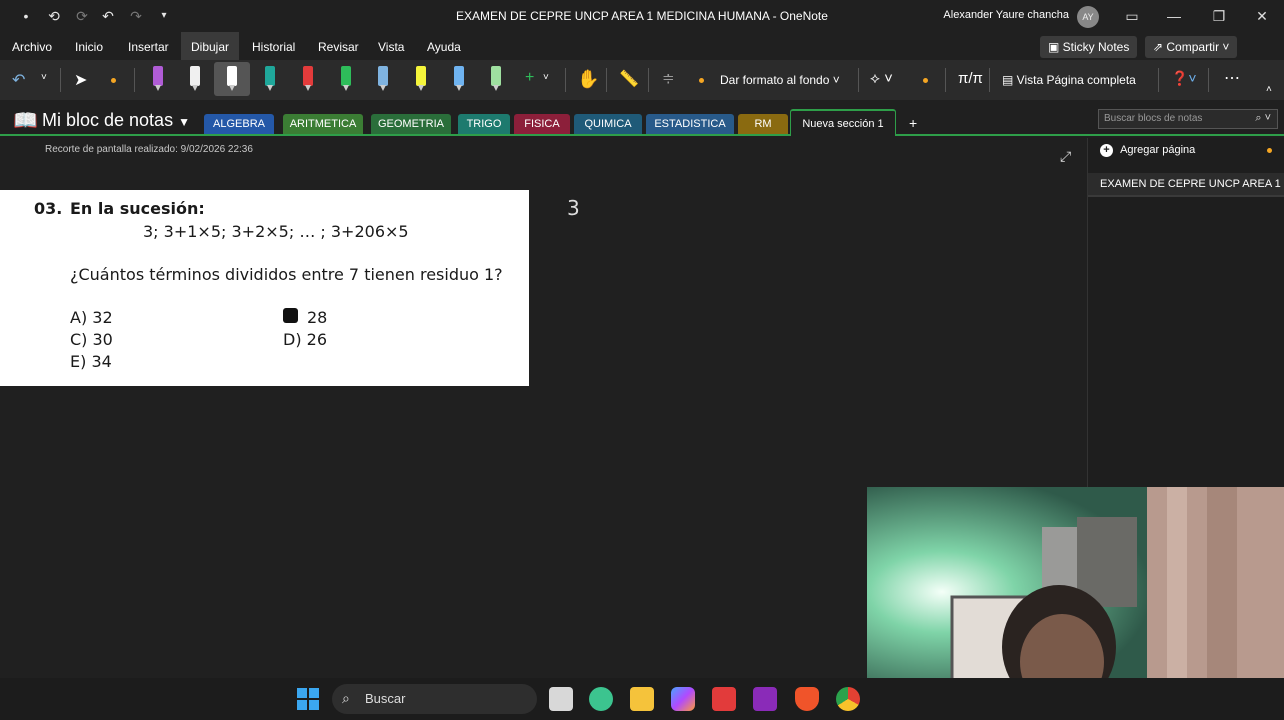  I want to click on menu-insertar: Insertar, so click(148, 47).